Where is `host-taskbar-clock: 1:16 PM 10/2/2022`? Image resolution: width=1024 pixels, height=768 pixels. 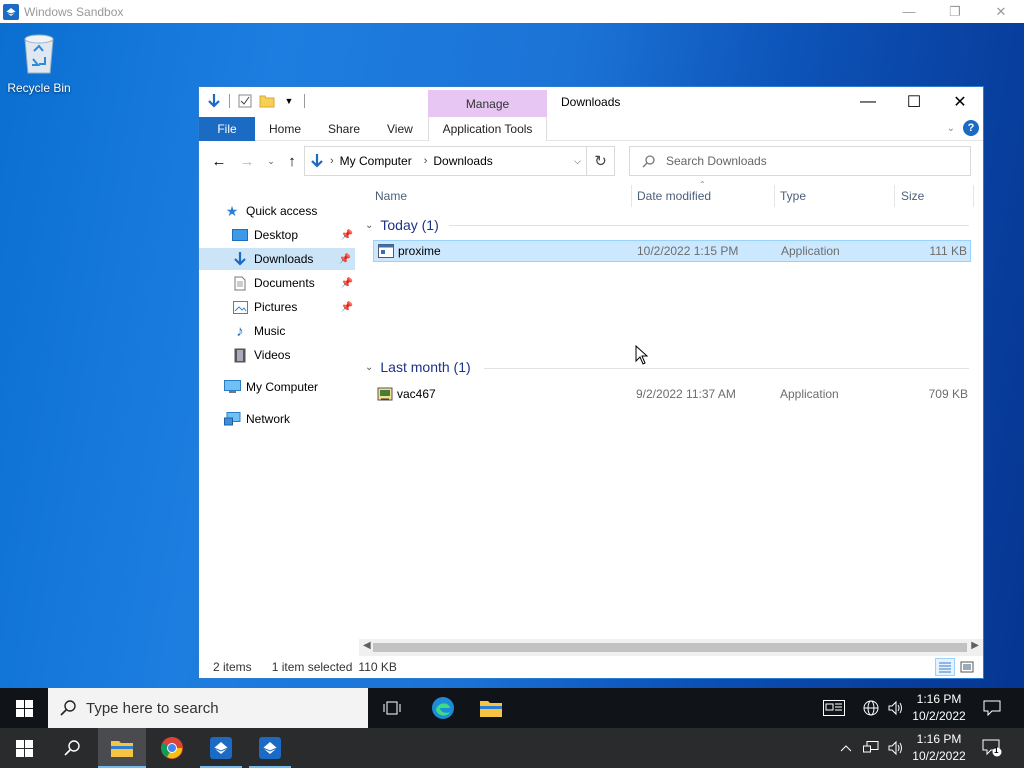
host-taskbar-clock: 1:16 PM 10/2/2022 is located at coordinates (939, 748).